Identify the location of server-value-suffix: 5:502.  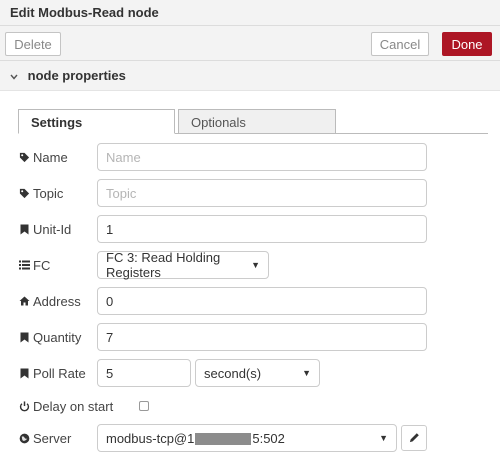
(268, 438).